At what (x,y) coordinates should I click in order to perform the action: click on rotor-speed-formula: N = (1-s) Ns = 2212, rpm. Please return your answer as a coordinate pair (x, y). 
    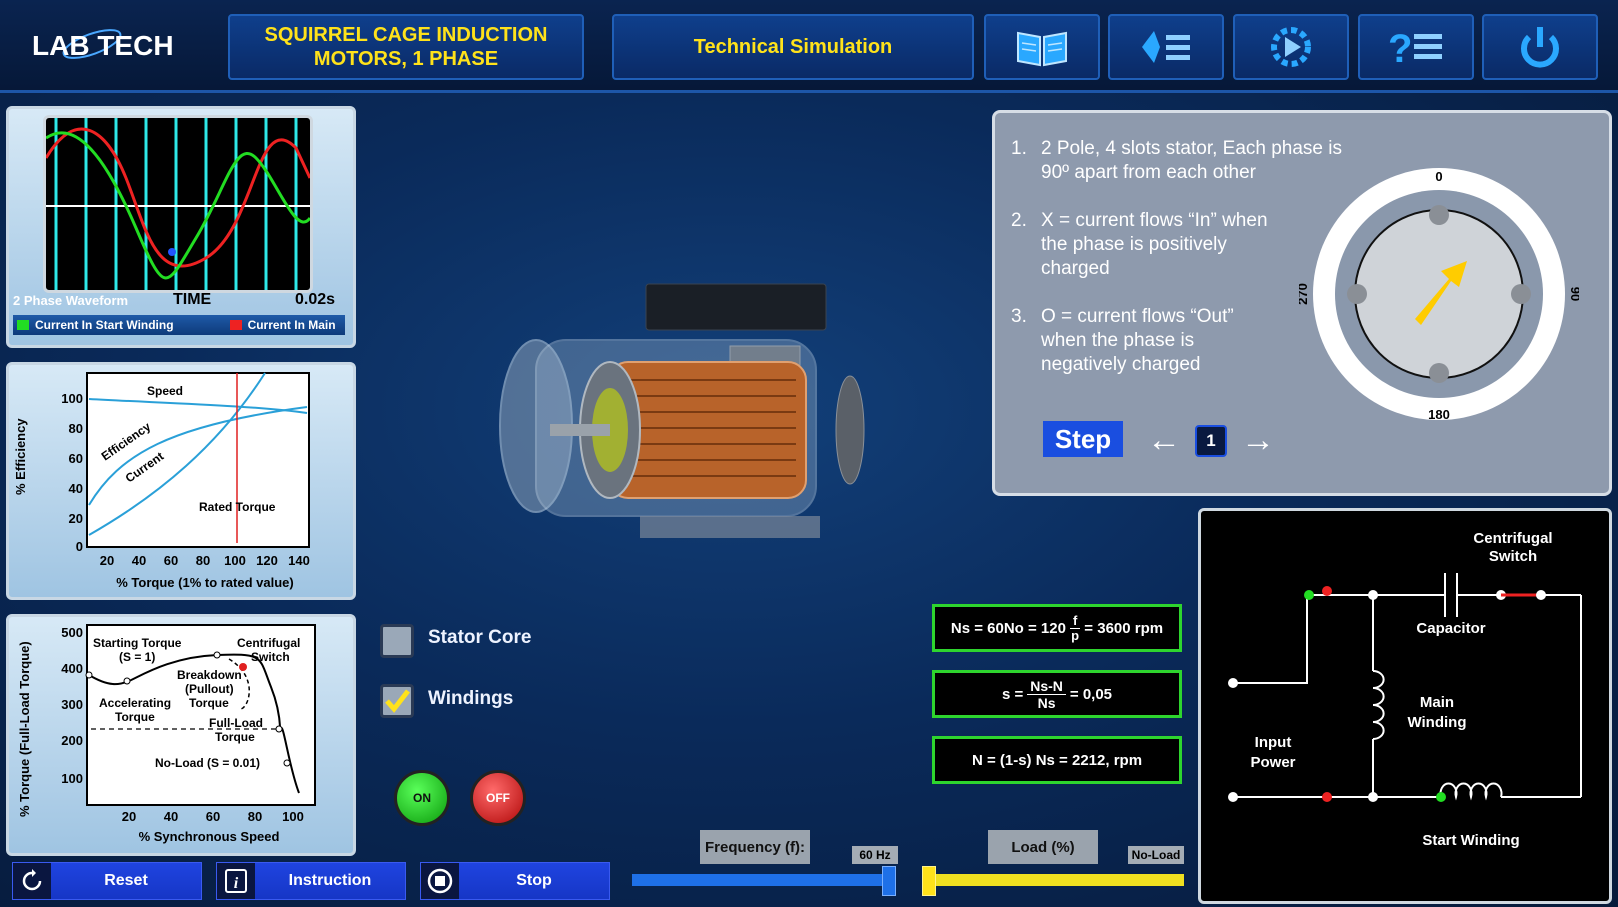
    Looking at the image, I should click on (1057, 760).